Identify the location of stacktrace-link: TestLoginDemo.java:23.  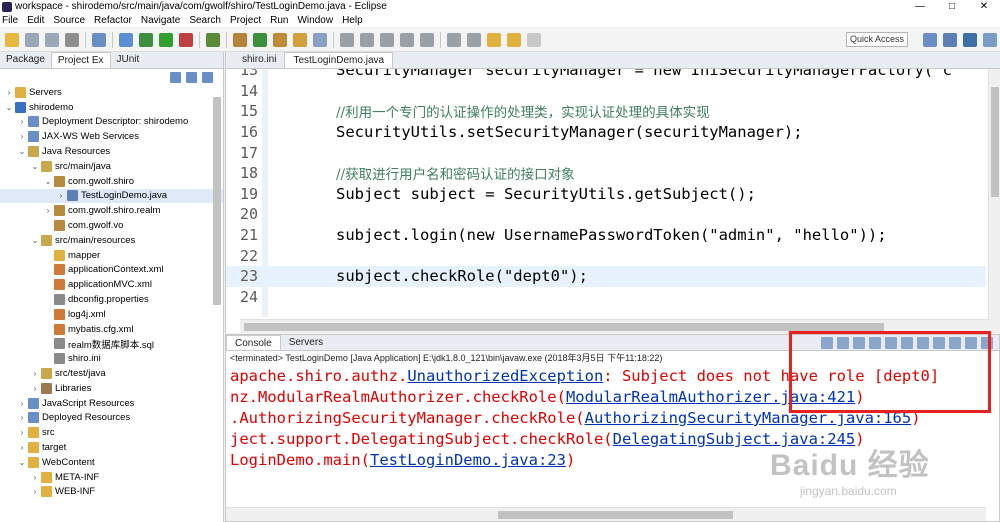
(468, 460).